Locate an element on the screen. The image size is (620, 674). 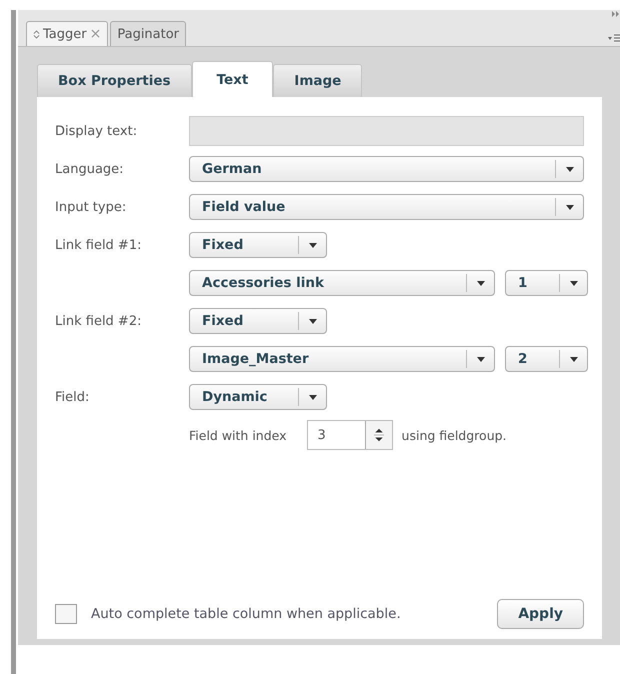
dropdown: Image_Master is located at coordinates (342, 359).